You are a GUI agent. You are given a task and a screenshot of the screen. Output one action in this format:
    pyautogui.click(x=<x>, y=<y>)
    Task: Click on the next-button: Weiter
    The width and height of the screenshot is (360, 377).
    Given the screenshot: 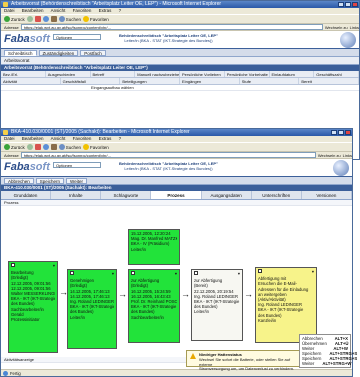 What is the action you would take?
    pyautogui.click(x=76, y=180)
    